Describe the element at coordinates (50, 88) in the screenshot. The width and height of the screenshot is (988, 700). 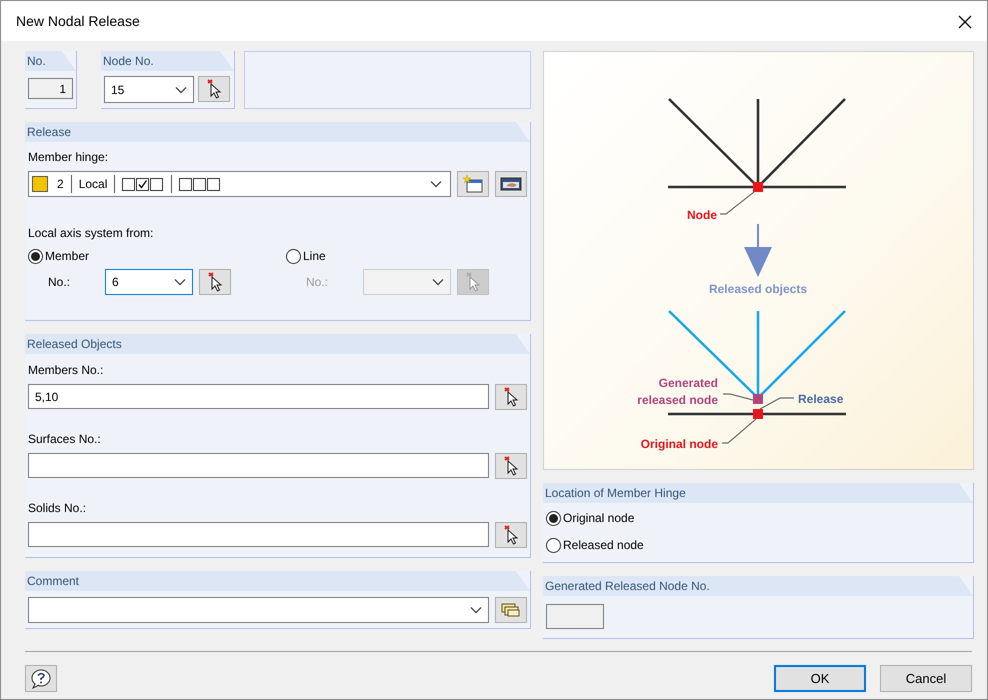
I see `number-field: 1` at that location.